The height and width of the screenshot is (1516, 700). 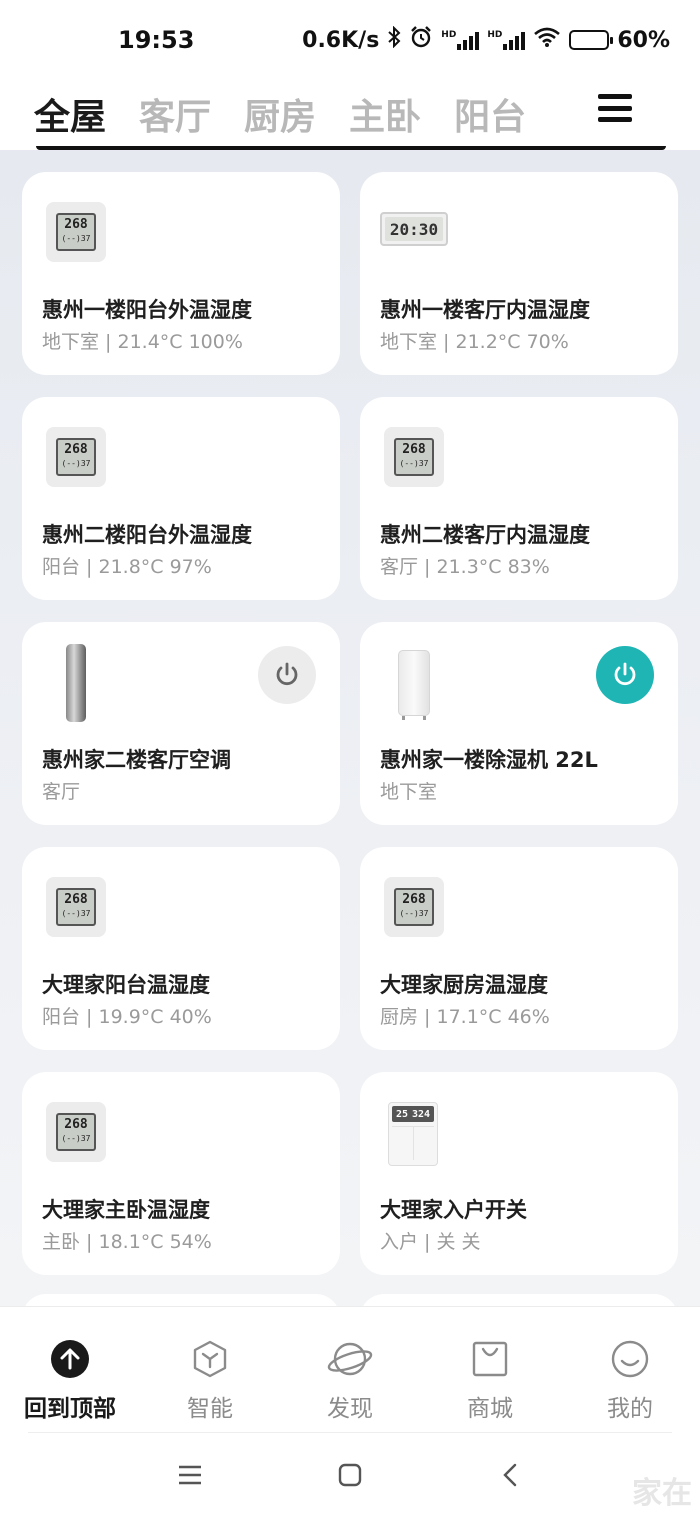 What do you see at coordinates (474, 342) in the screenshot?
I see `device-status: 地下室 | 21.2°C 70%` at bounding box center [474, 342].